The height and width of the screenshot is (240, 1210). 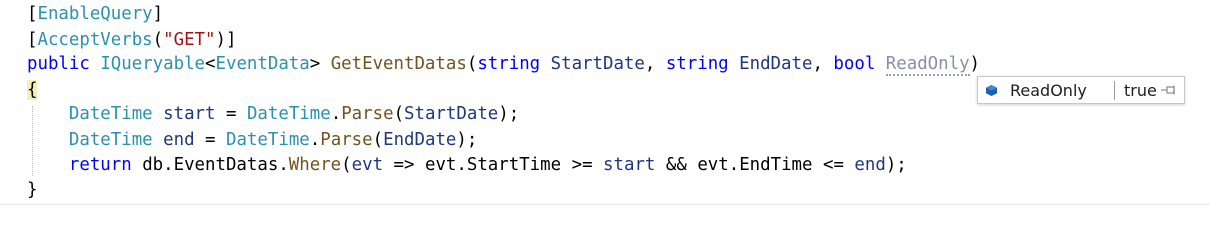 I want to click on attribute-enablequery: EnableQuery, so click(x=95, y=14).